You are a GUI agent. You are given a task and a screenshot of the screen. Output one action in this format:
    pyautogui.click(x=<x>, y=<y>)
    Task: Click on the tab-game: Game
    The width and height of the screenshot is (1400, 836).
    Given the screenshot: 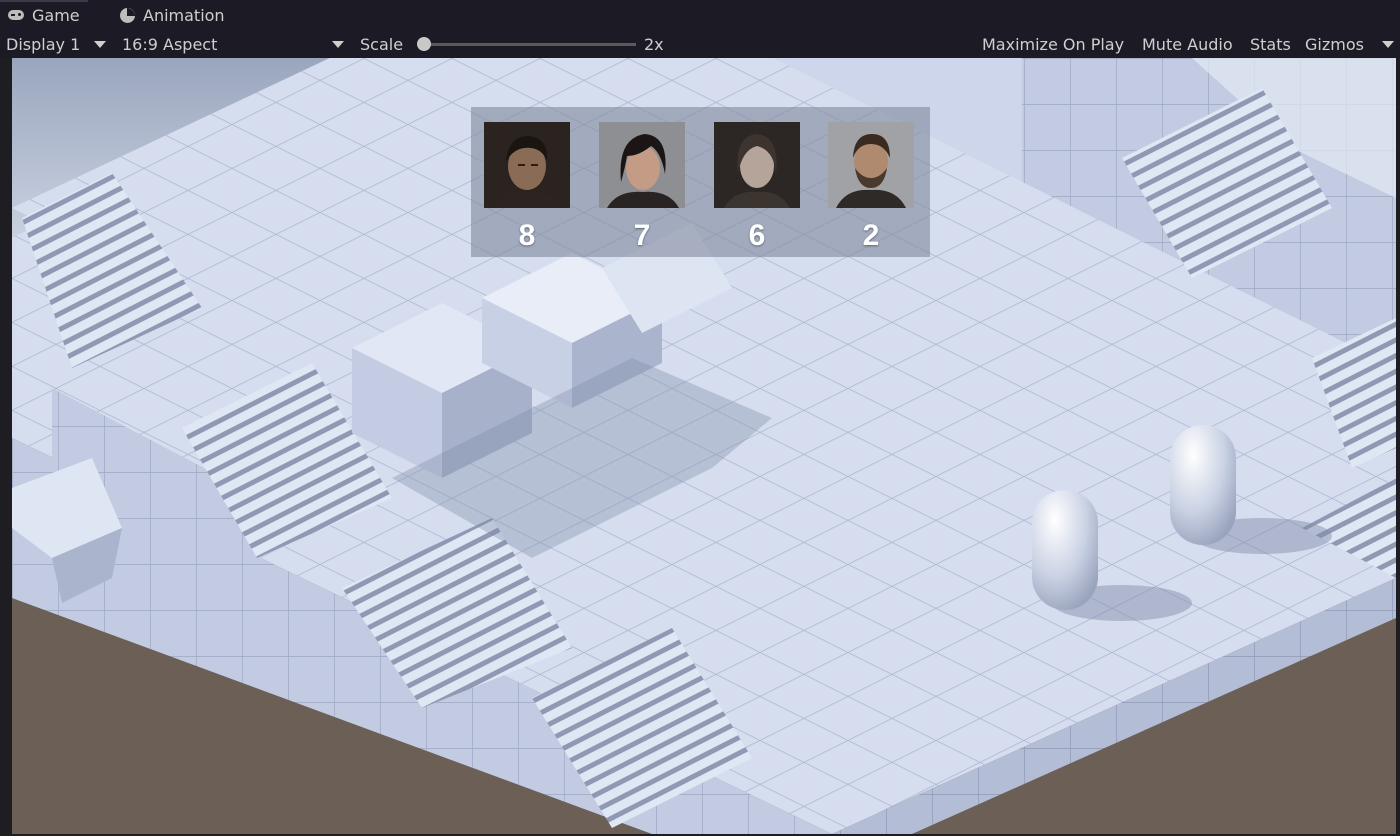 What is the action you would take?
    pyautogui.click(x=44, y=15)
    